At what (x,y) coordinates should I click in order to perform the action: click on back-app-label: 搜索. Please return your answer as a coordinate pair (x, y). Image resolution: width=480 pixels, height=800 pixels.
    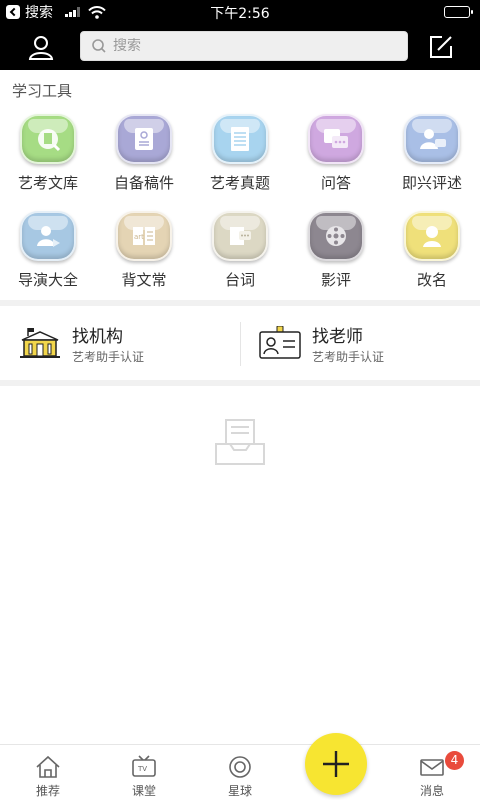
    Looking at the image, I should click on (39, 12).